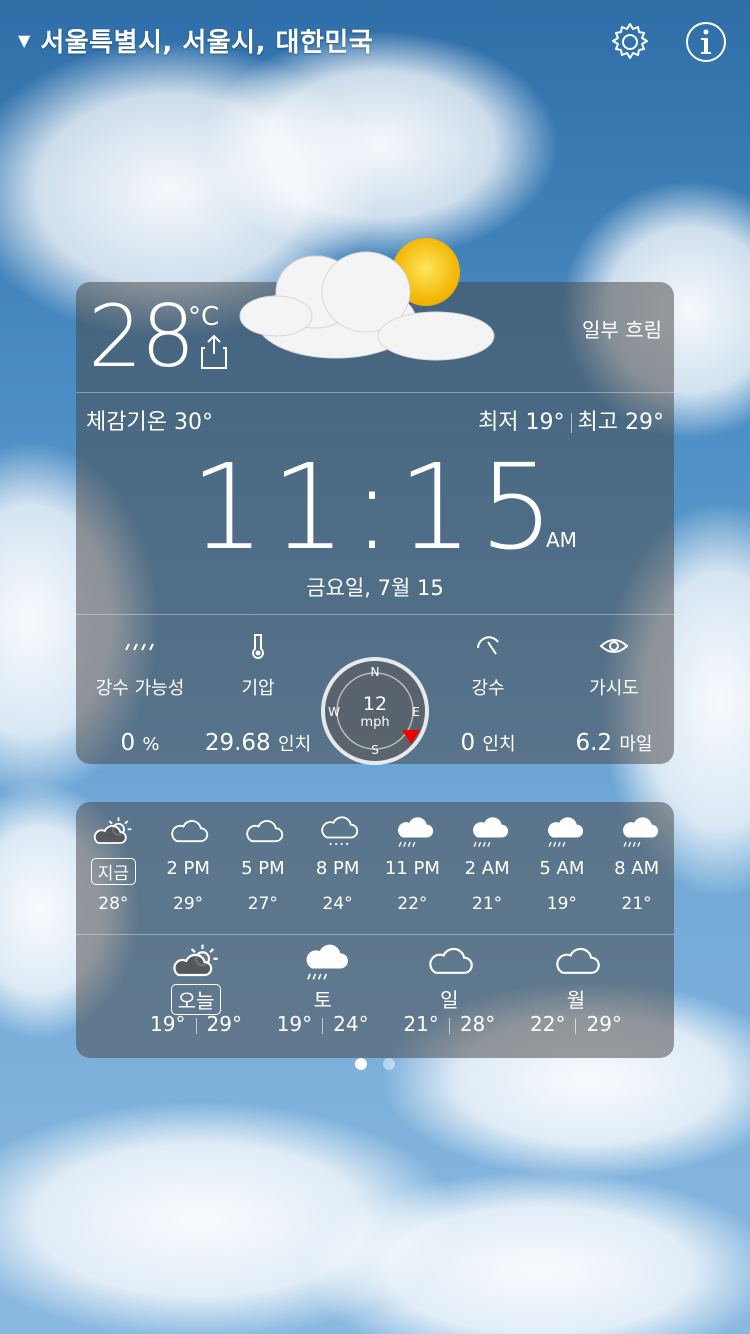 This screenshot has height=1334, width=750. What do you see at coordinates (188, 868) in the screenshot?
I see `hourly-time: 2 PM` at bounding box center [188, 868].